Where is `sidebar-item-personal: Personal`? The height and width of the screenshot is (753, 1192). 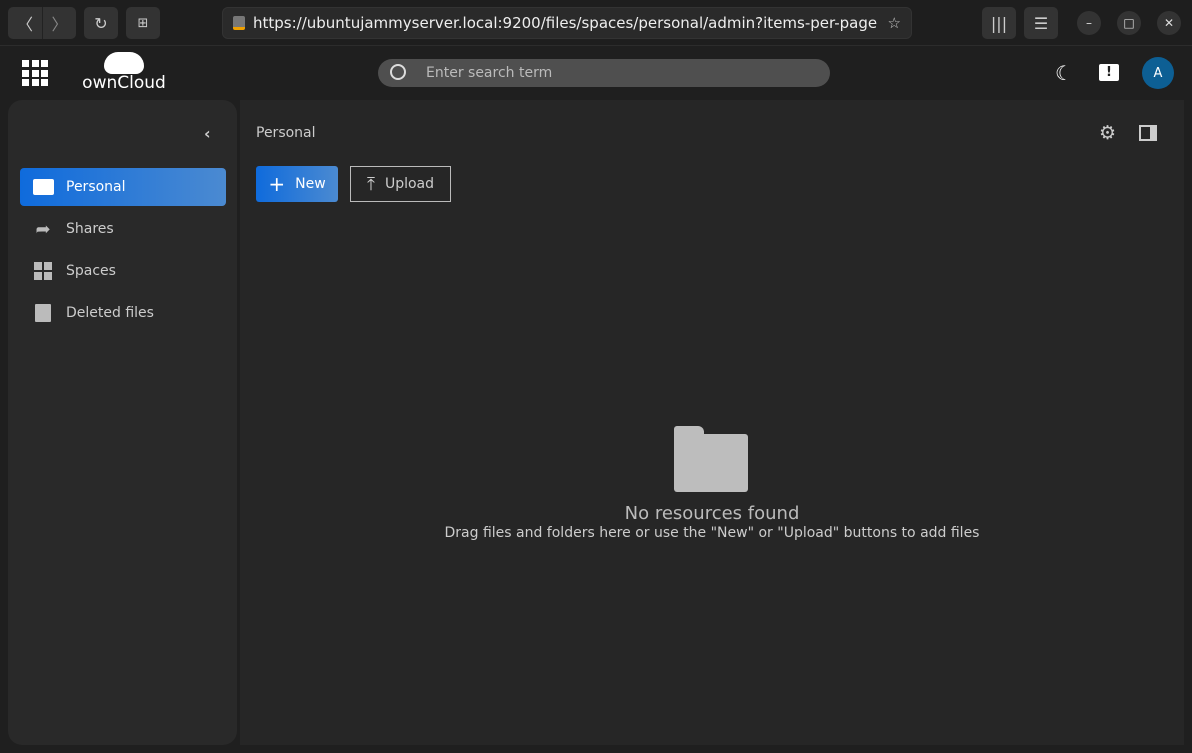 sidebar-item-personal: Personal is located at coordinates (123, 187).